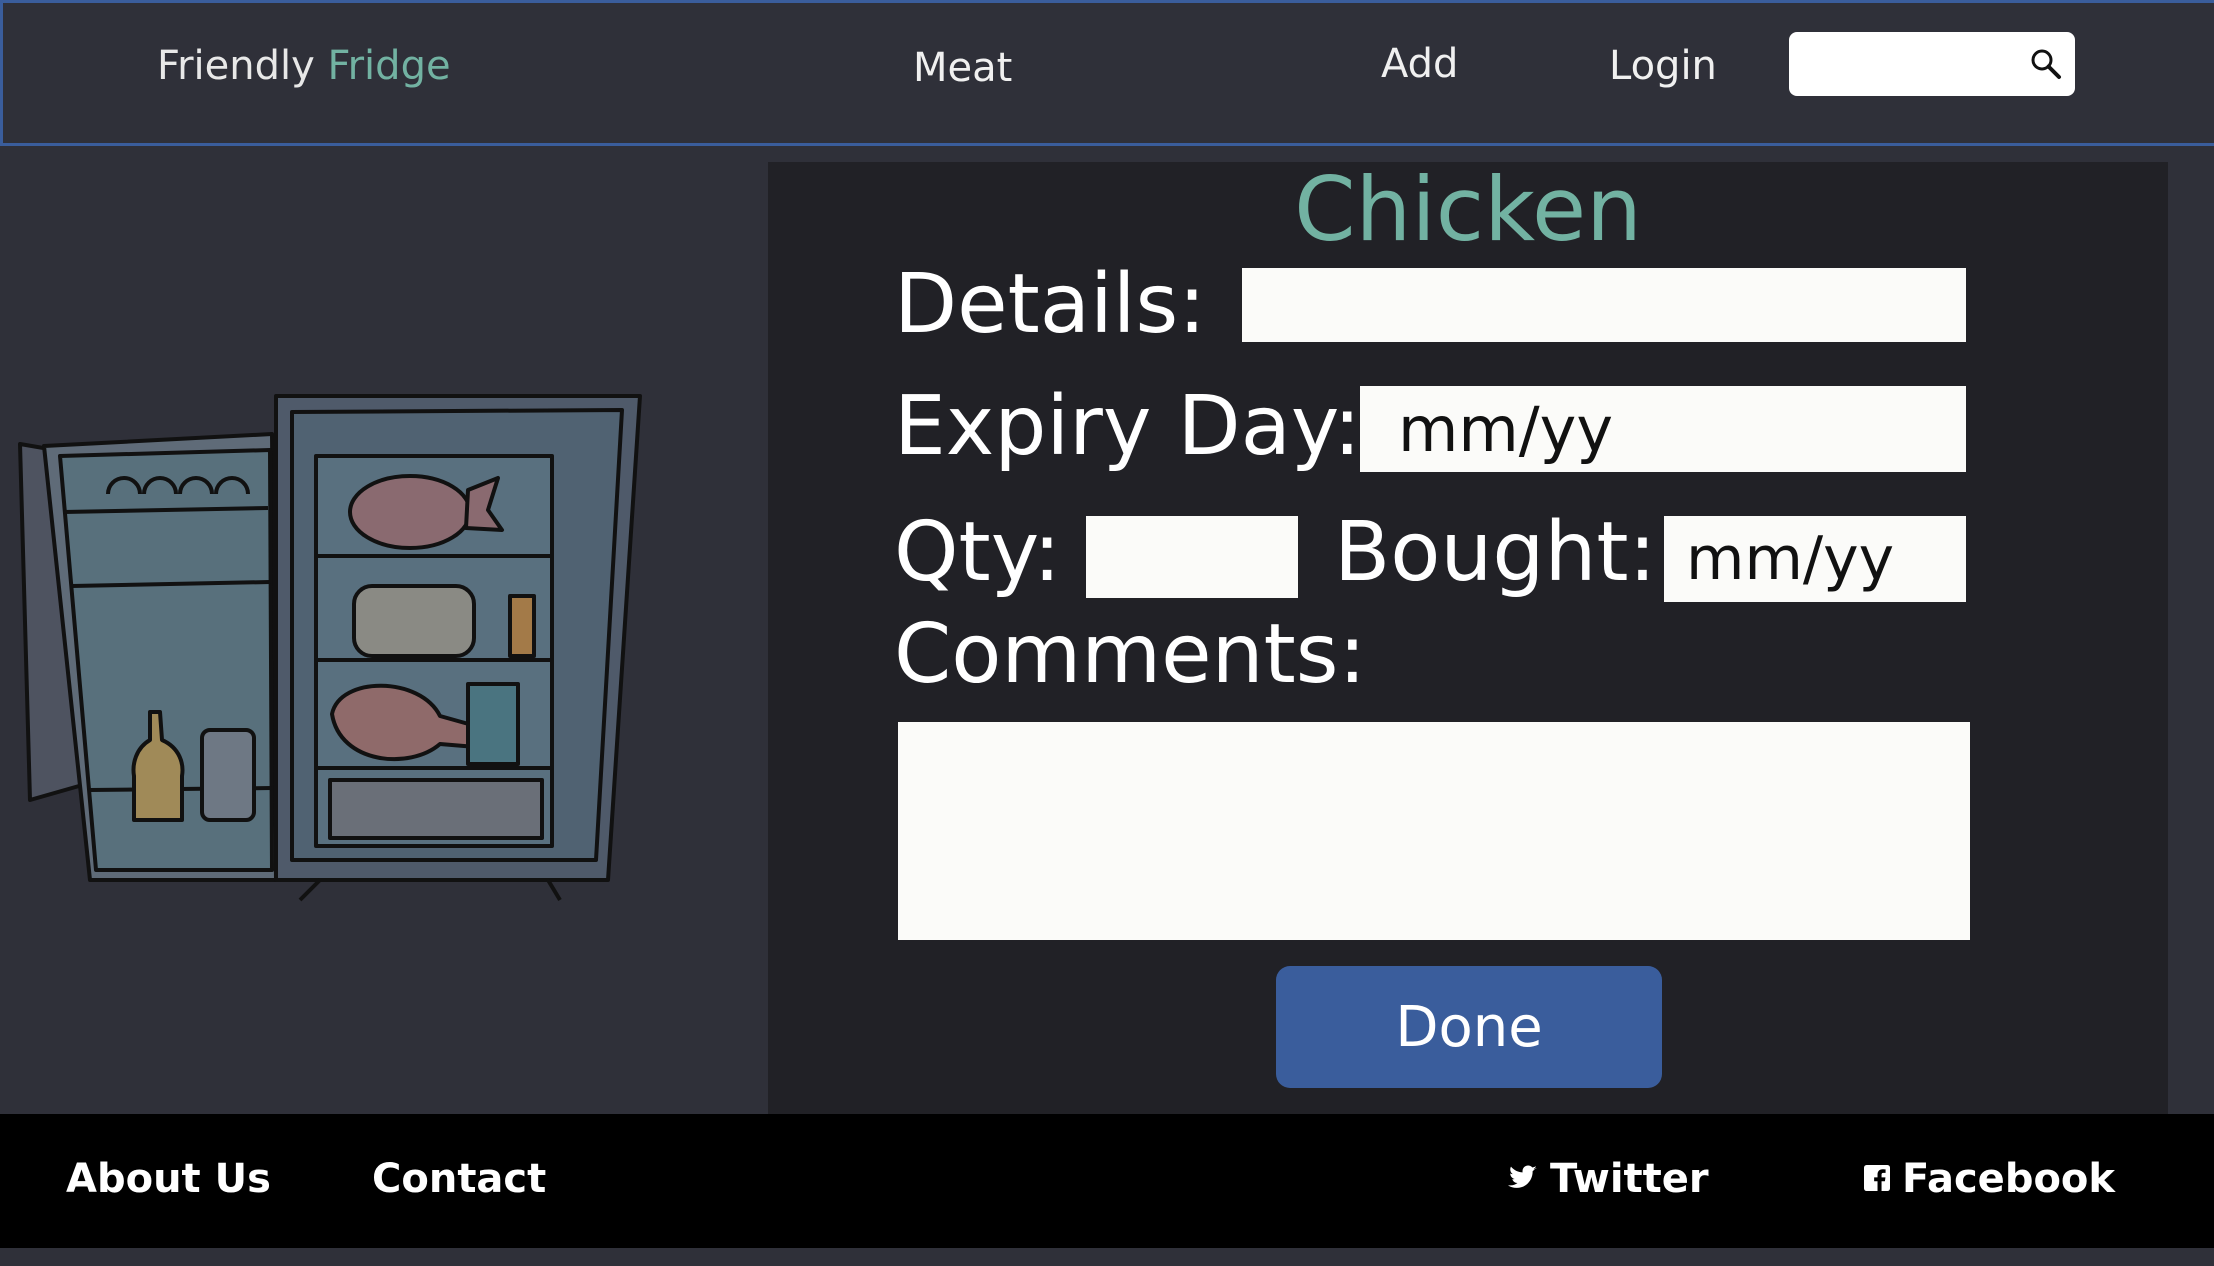 The height and width of the screenshot is (1266, 2214). What do you see at coordinates (962, 68) in the screenshot?
I see `nav-meat-link: Meat` at bounding box center [962, 68].